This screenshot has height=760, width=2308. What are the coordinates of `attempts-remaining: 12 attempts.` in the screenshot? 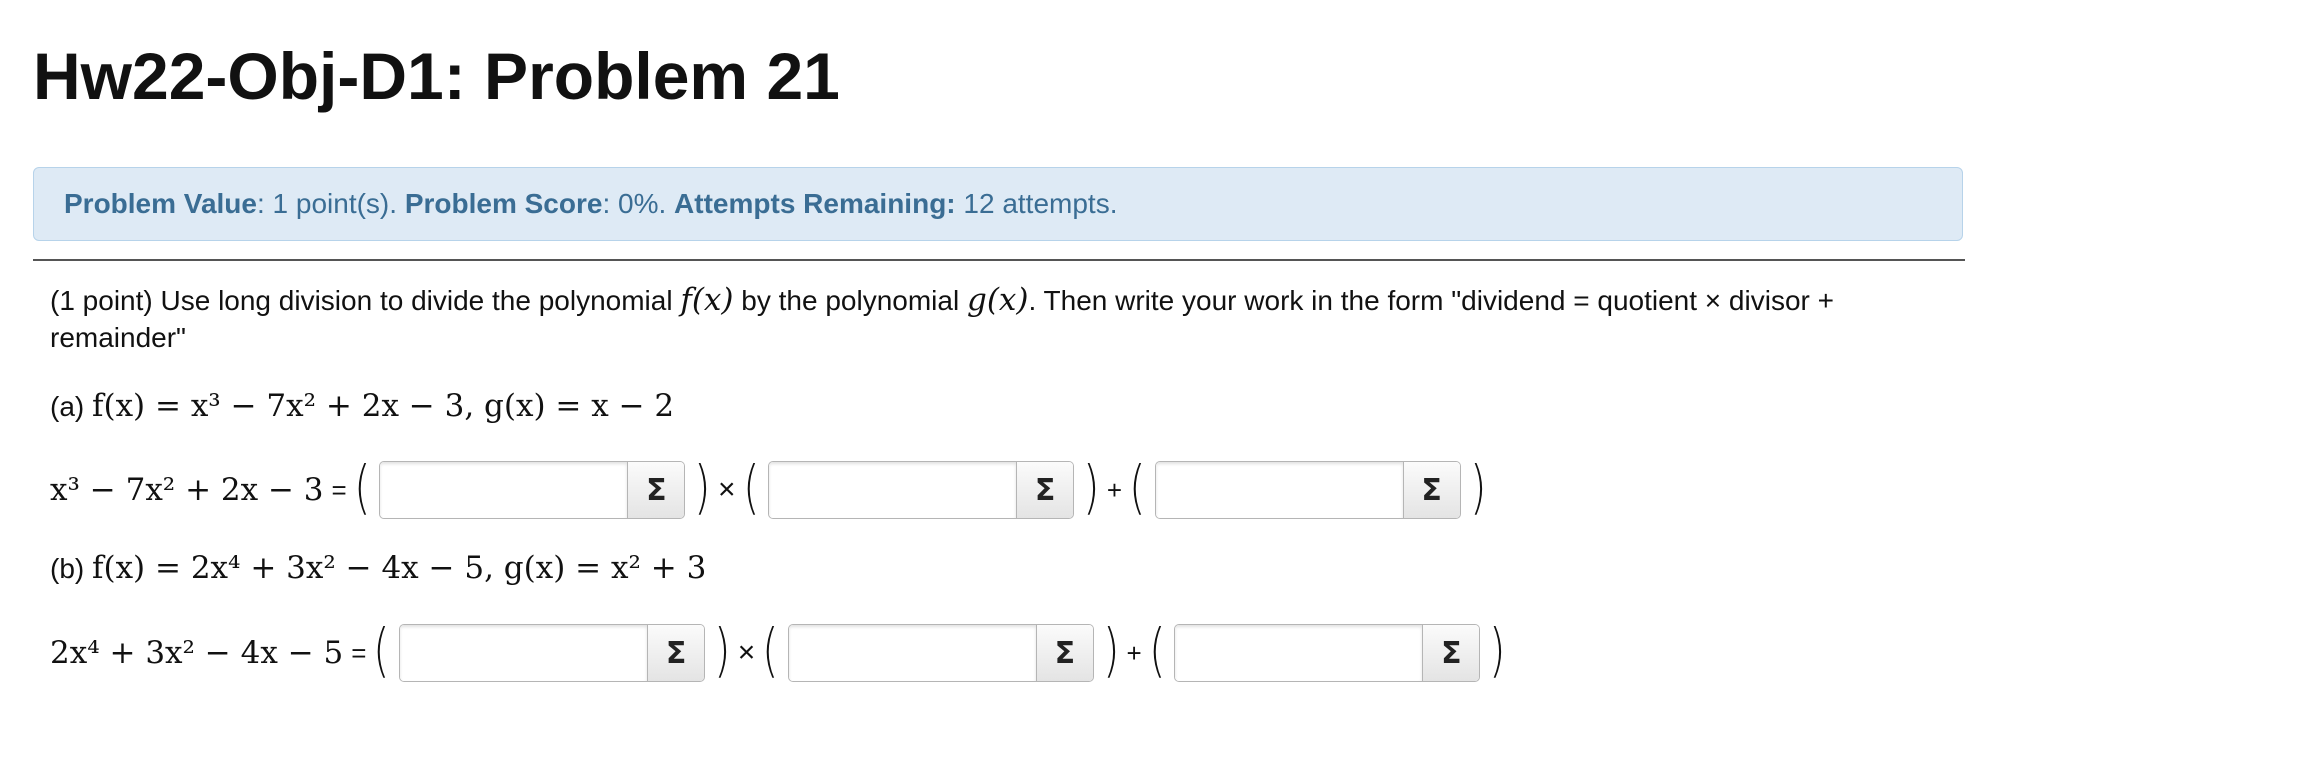 It's located at (1036, 203).